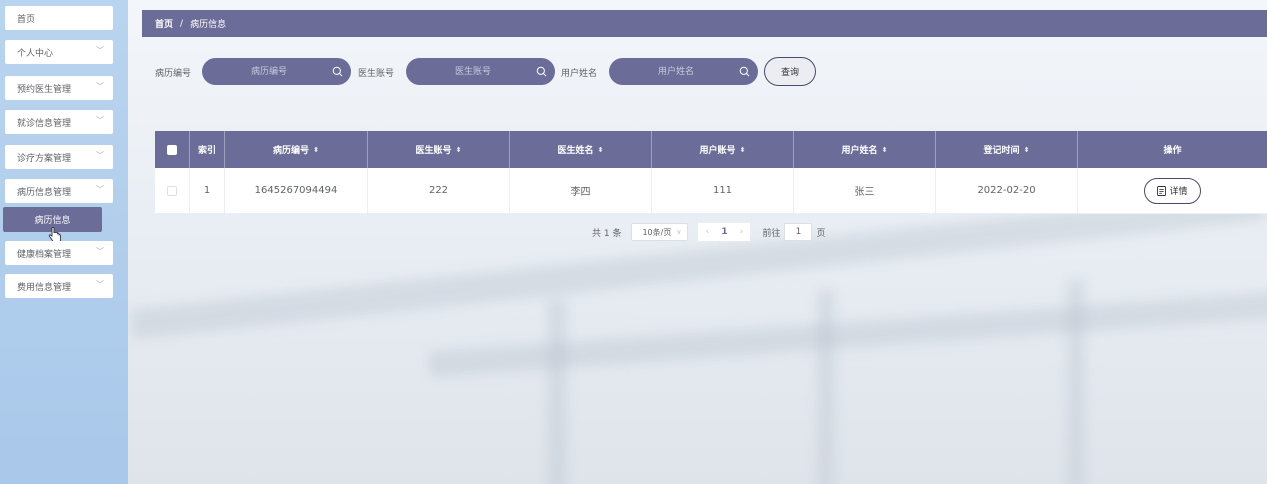 The height and width of the screenshot is (484, 1267). What do you see at coordinates (291, 151) in the screenshot?
I see `header-label: 病历编号` at bounding box center [291, 151].